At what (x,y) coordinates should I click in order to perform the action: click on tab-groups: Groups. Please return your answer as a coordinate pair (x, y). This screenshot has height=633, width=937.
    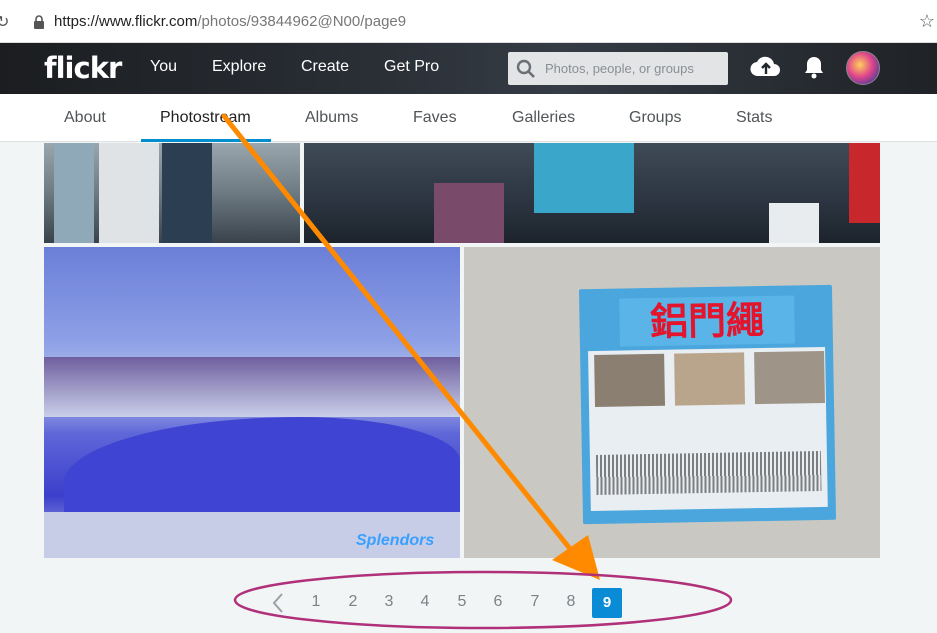
    Looking at the image, I should click on (655, 118).